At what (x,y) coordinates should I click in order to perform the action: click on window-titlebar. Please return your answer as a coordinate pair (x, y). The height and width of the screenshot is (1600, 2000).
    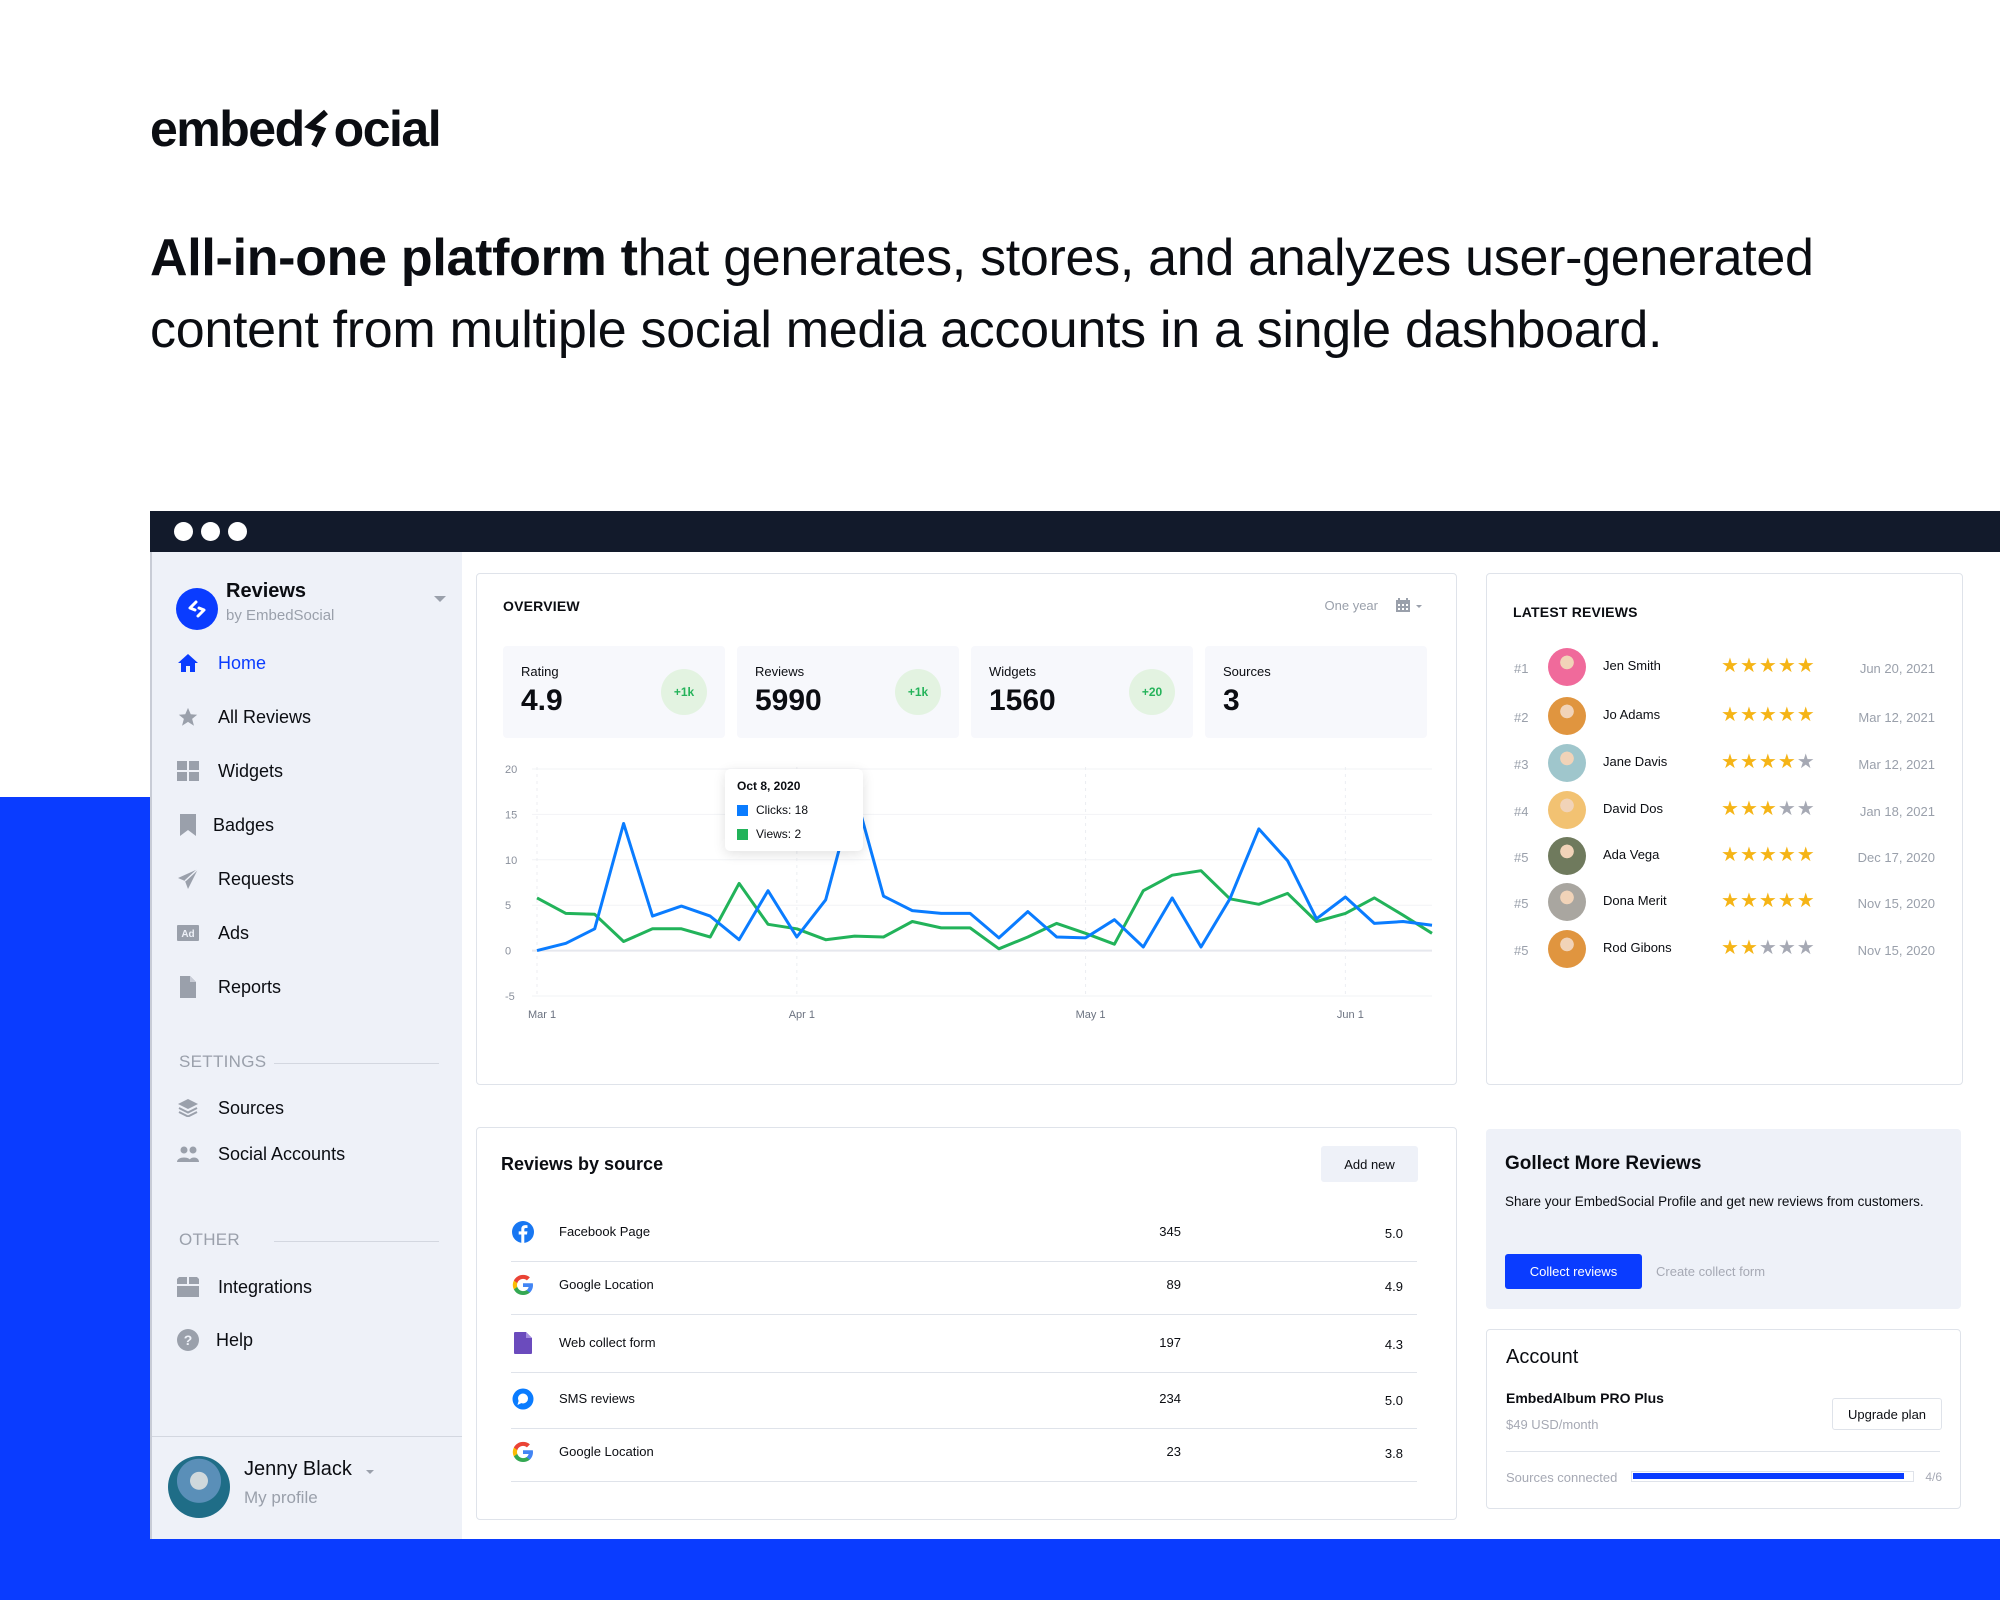
    Looking at the image, I should click on (1075, 531).